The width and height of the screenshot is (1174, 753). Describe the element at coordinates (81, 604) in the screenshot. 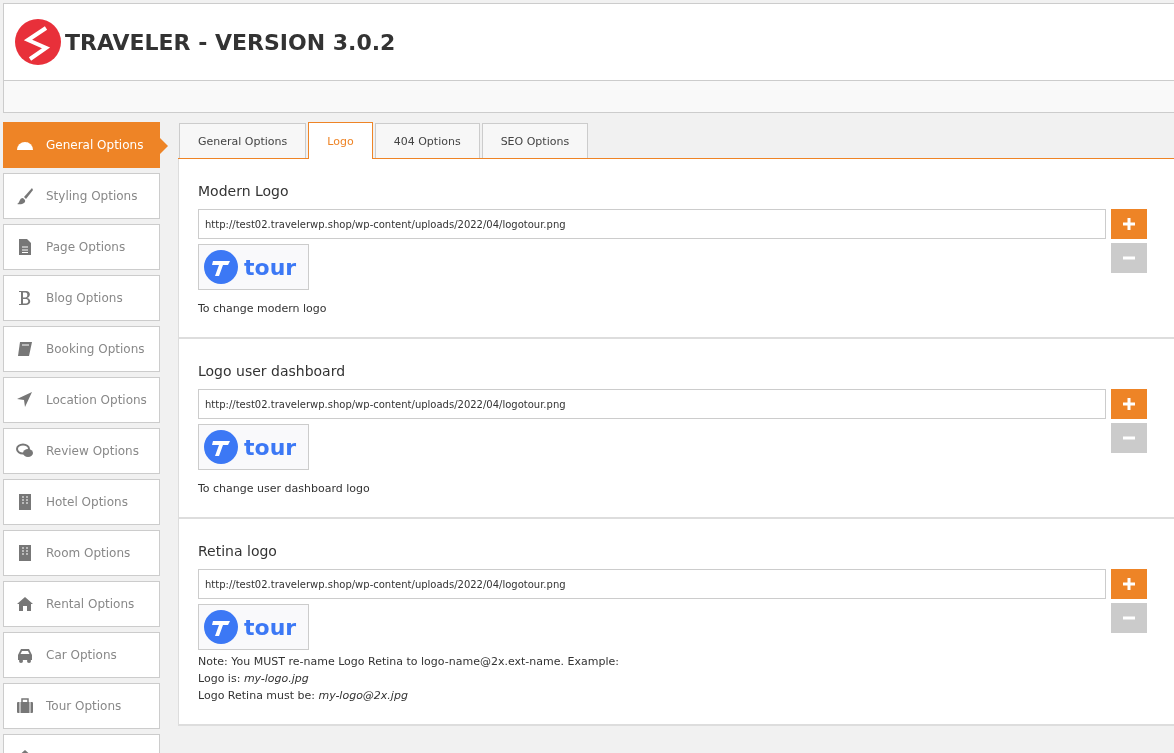

I see `sidebar-item: Rental Options` at that location.